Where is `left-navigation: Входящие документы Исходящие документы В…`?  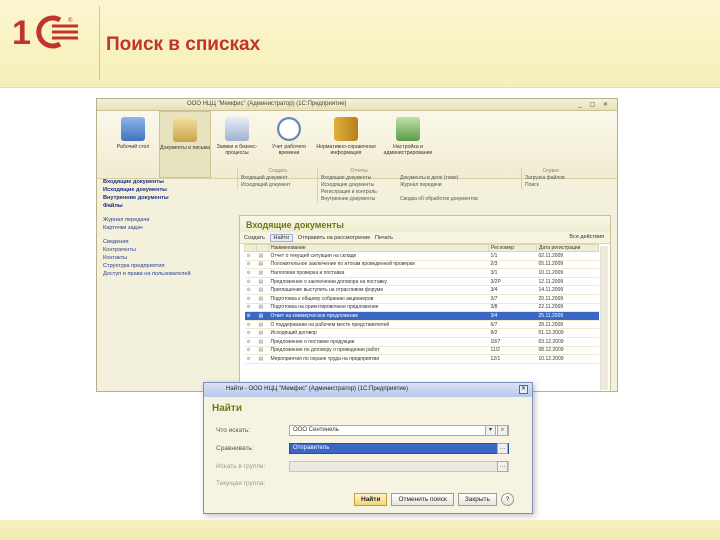 left-navigation: Входящие документы Исходящие документы В… is located at coordinates (167, 229).